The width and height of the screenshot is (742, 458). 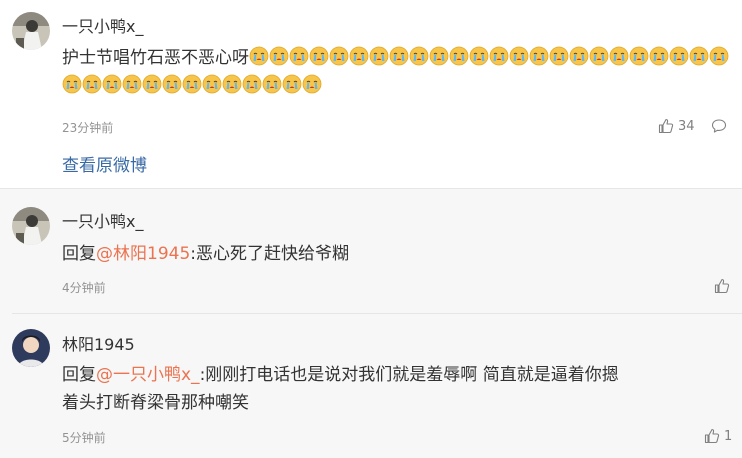 I want to click on timestamp: 5分钟前, so click(x=84, y=438).